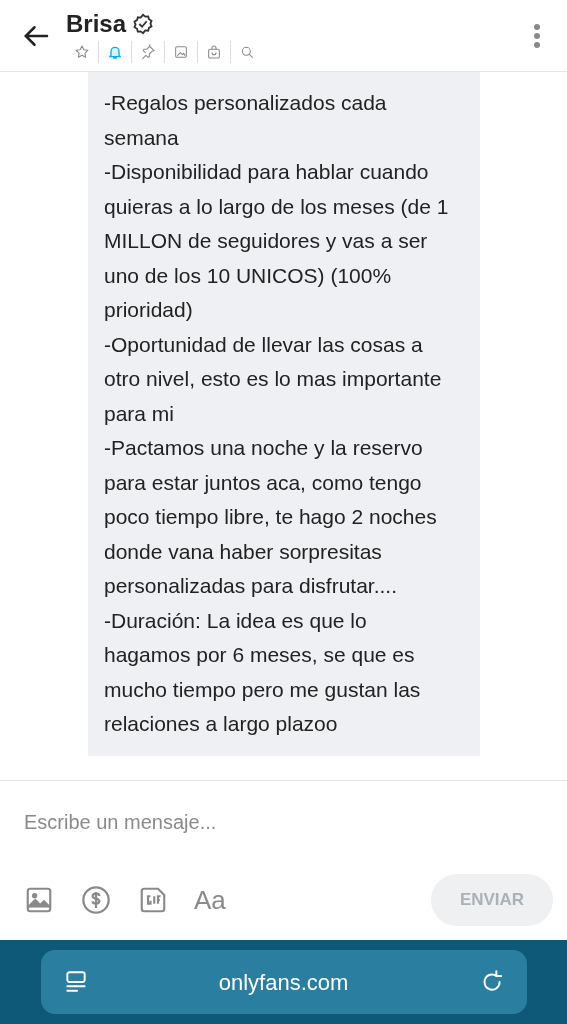 Image resolution: width=567 pixels, height=1024 pixels. I want to click on message-text: -Oportunidad de llevar las cosas a otro nivel, esto es lo mas importante para mi, so click(273, 379).